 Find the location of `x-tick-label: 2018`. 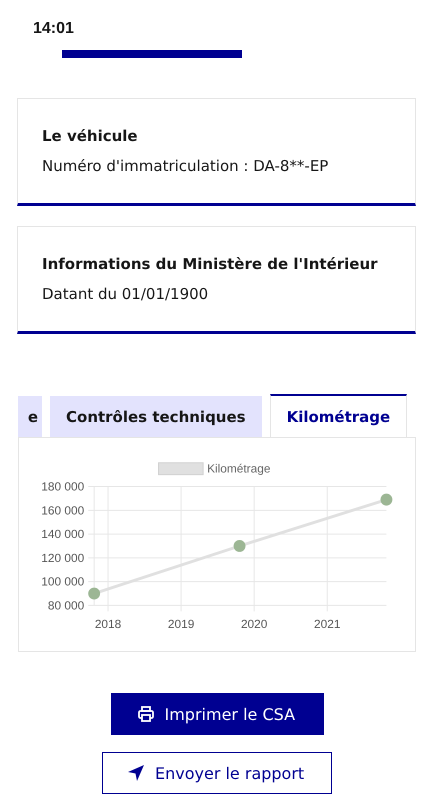

x-tick-label: 2018 is located at coordinates (108, 624).